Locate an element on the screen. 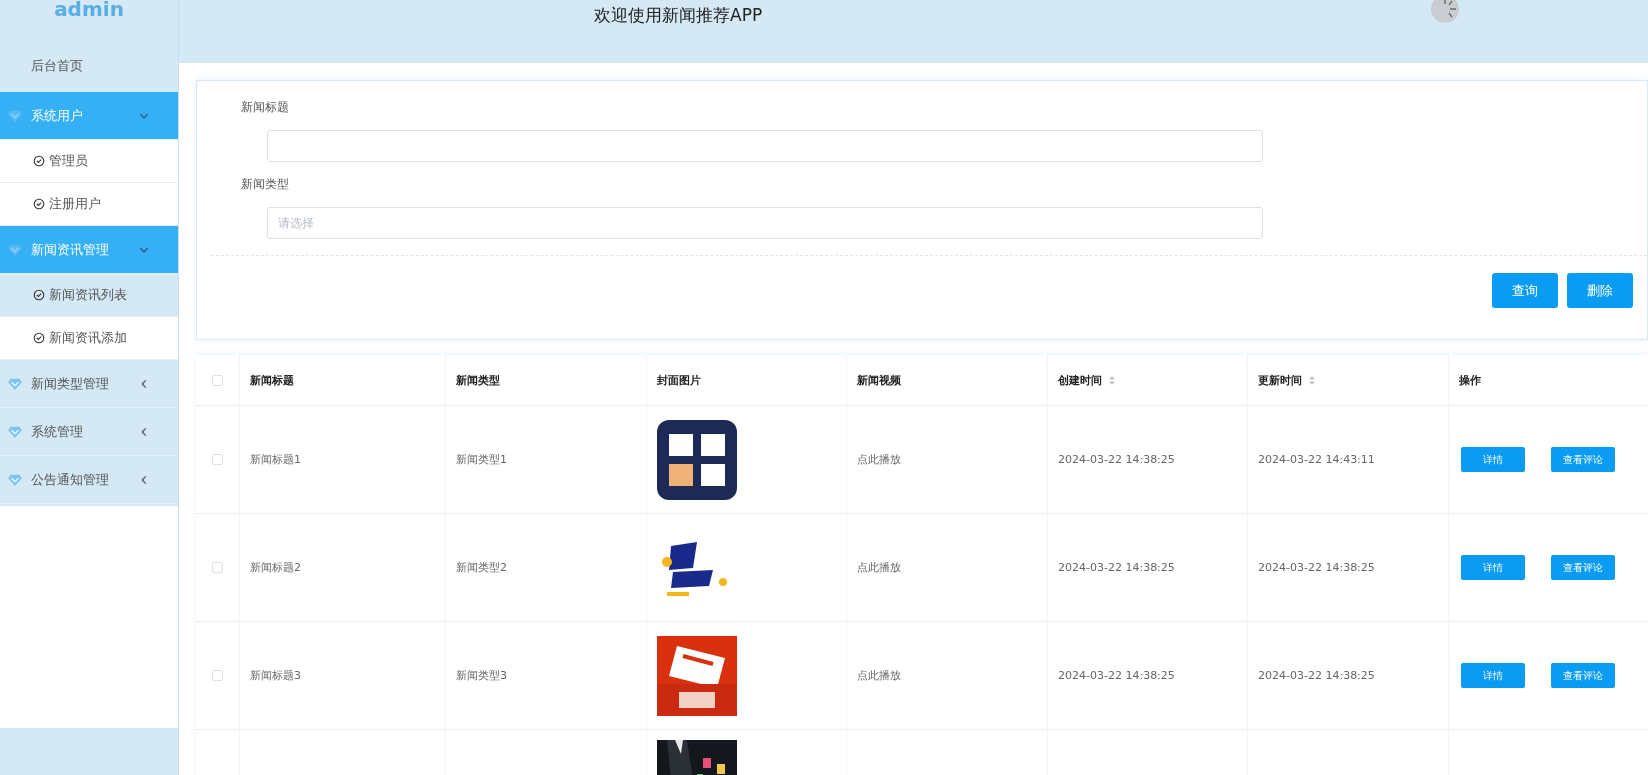 Image resolution: width=1648 pixels, height=775 pixels. menu-group: 系统管理 is located at coordinates (89, 432).